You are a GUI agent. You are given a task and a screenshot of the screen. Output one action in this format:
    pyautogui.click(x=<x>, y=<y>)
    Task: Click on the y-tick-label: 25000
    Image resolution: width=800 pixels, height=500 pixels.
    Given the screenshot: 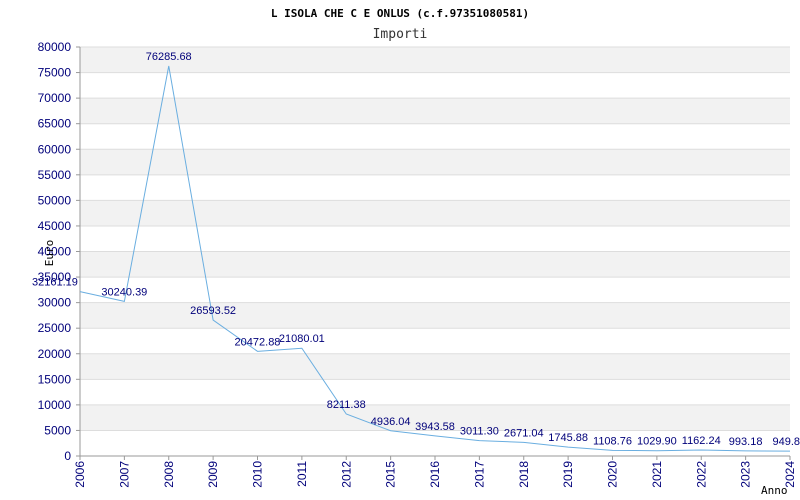 What is the action you would take?
    pyautogui.click(x=55, y=328)
    